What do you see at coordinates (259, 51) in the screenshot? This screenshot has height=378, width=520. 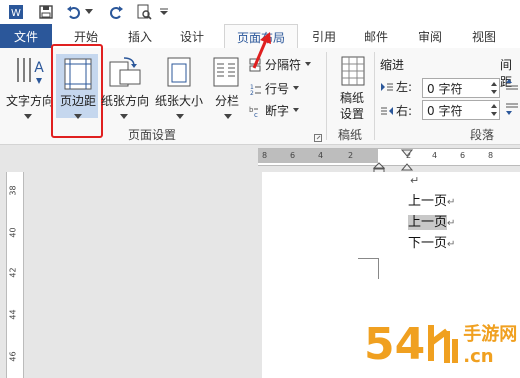 I see `red-arrow-annotation` at bounding box center [259, 51].